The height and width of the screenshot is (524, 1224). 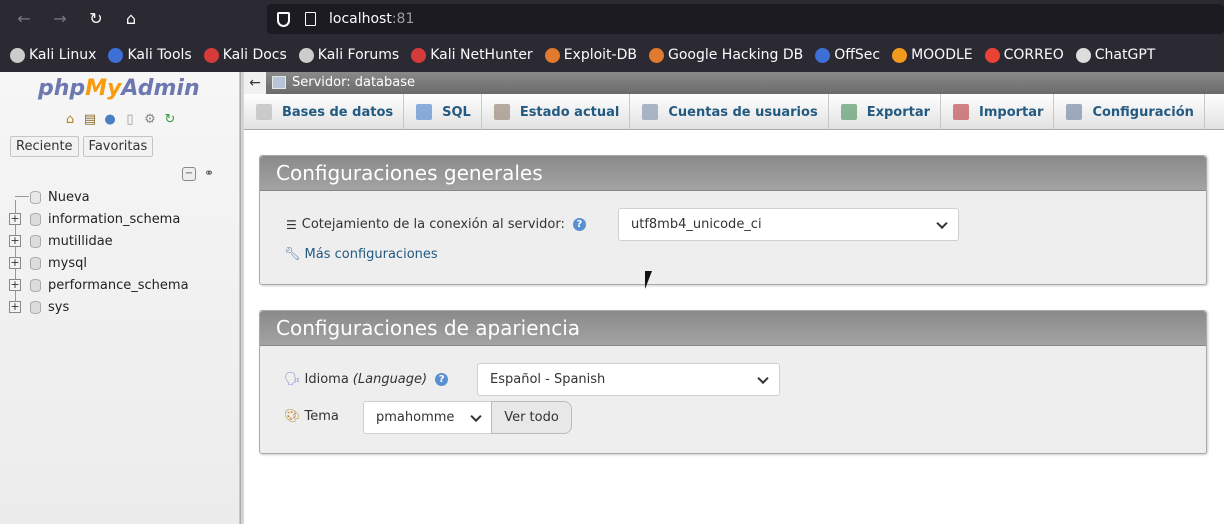 What do you see at coordinates (120, 241) in the screenshot?
I see `tree-item-database: + mutillidae` at bounding box center [120, 241].